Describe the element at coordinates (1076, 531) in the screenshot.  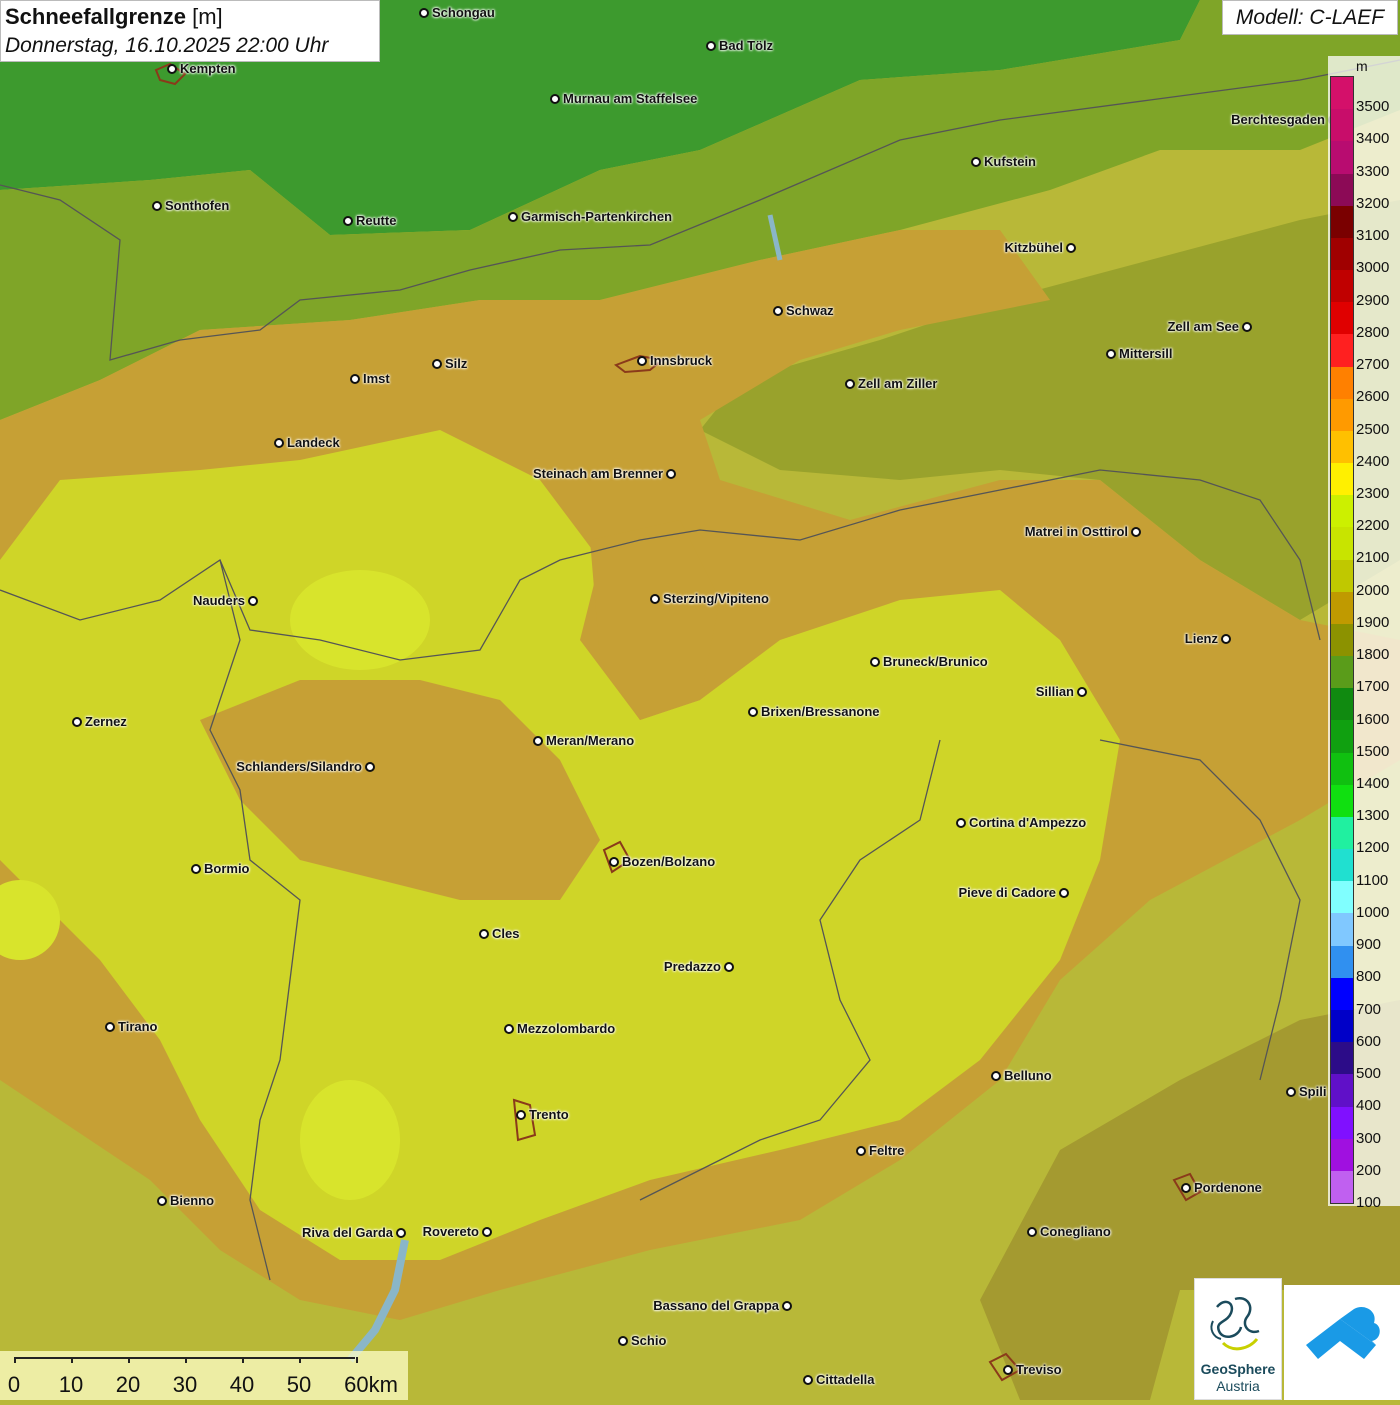
I see `city-label: Matrei in Osttirol` at that location.